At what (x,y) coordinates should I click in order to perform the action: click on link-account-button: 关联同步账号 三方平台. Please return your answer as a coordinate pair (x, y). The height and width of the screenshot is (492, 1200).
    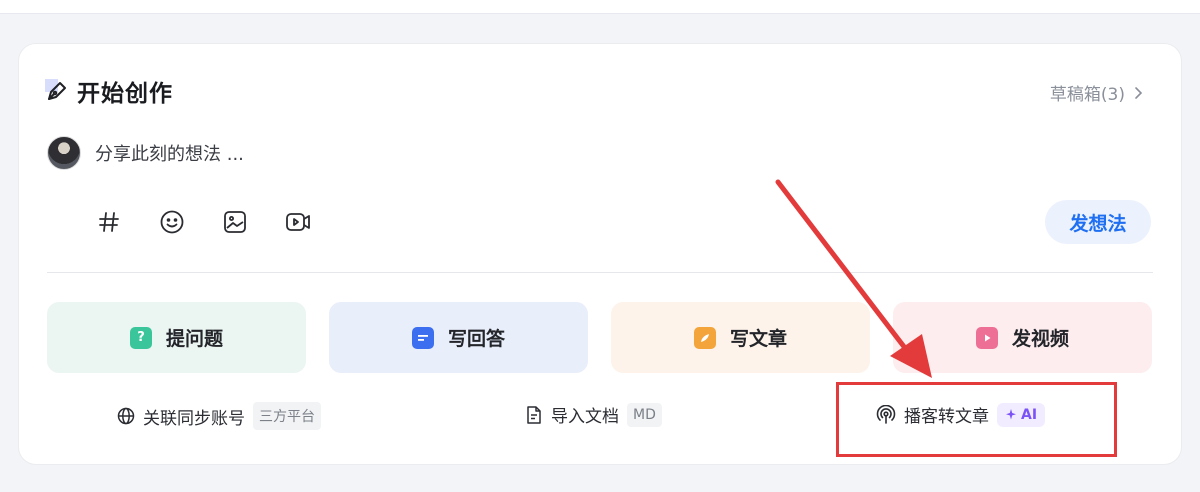
    Looking at the image, I should click on (219, 416).